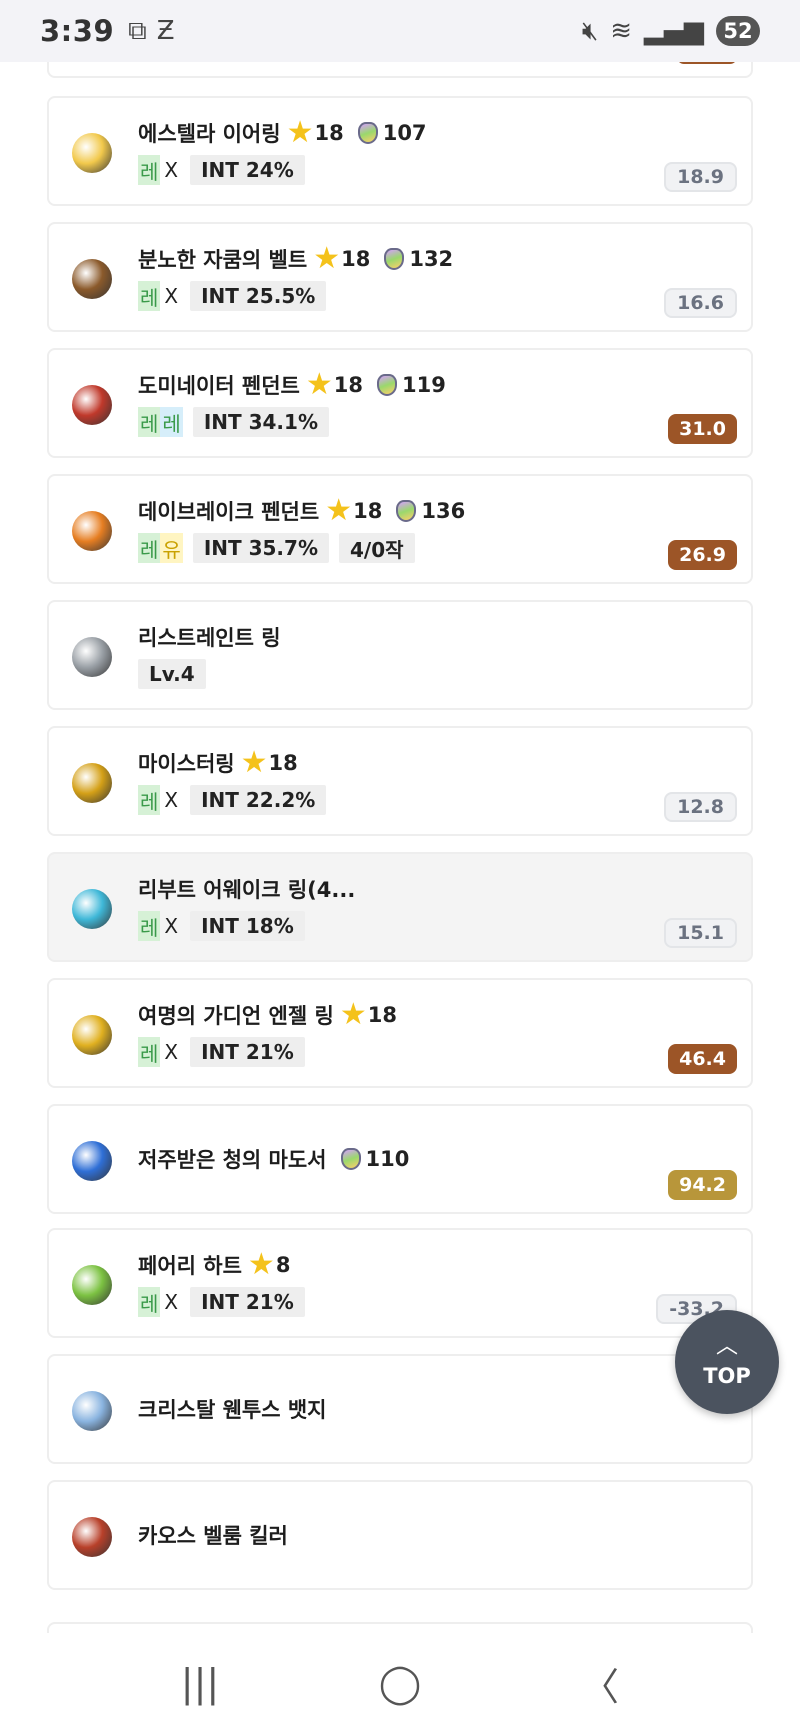  Describe the element at coordinates (258, 296) in the screenshot. I see `stat-tag: INT 25.5%` at that location.